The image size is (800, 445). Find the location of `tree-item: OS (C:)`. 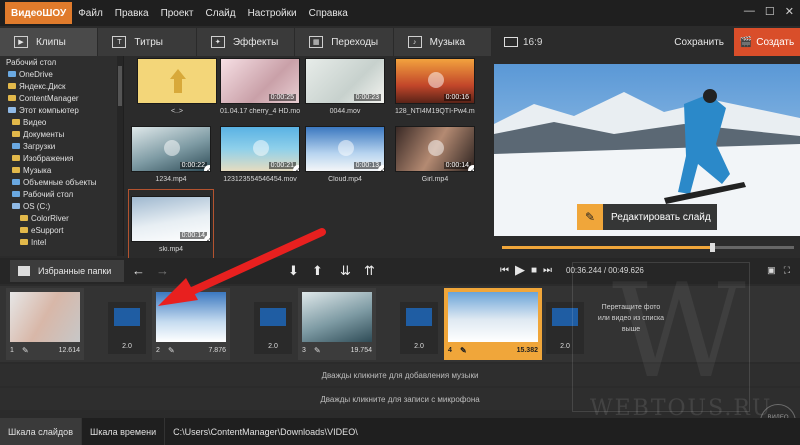

tree-item: OS (C:) is located at coordinates (61, 206).